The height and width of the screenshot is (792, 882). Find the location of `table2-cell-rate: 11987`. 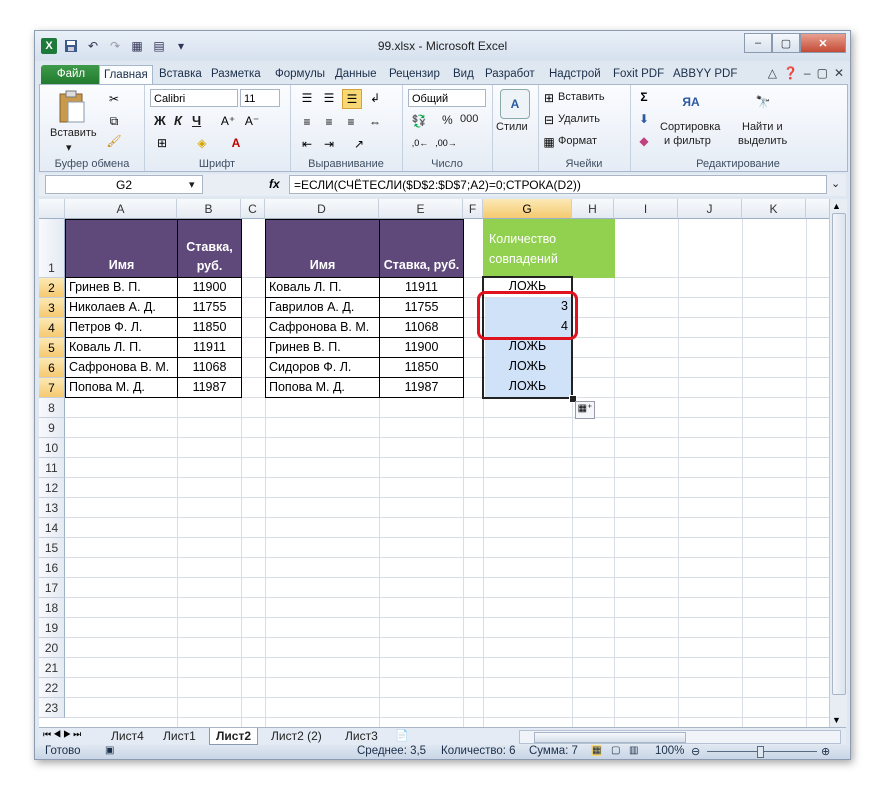

table2-cell-rate: 11987 is located at coordinates (421, 387).